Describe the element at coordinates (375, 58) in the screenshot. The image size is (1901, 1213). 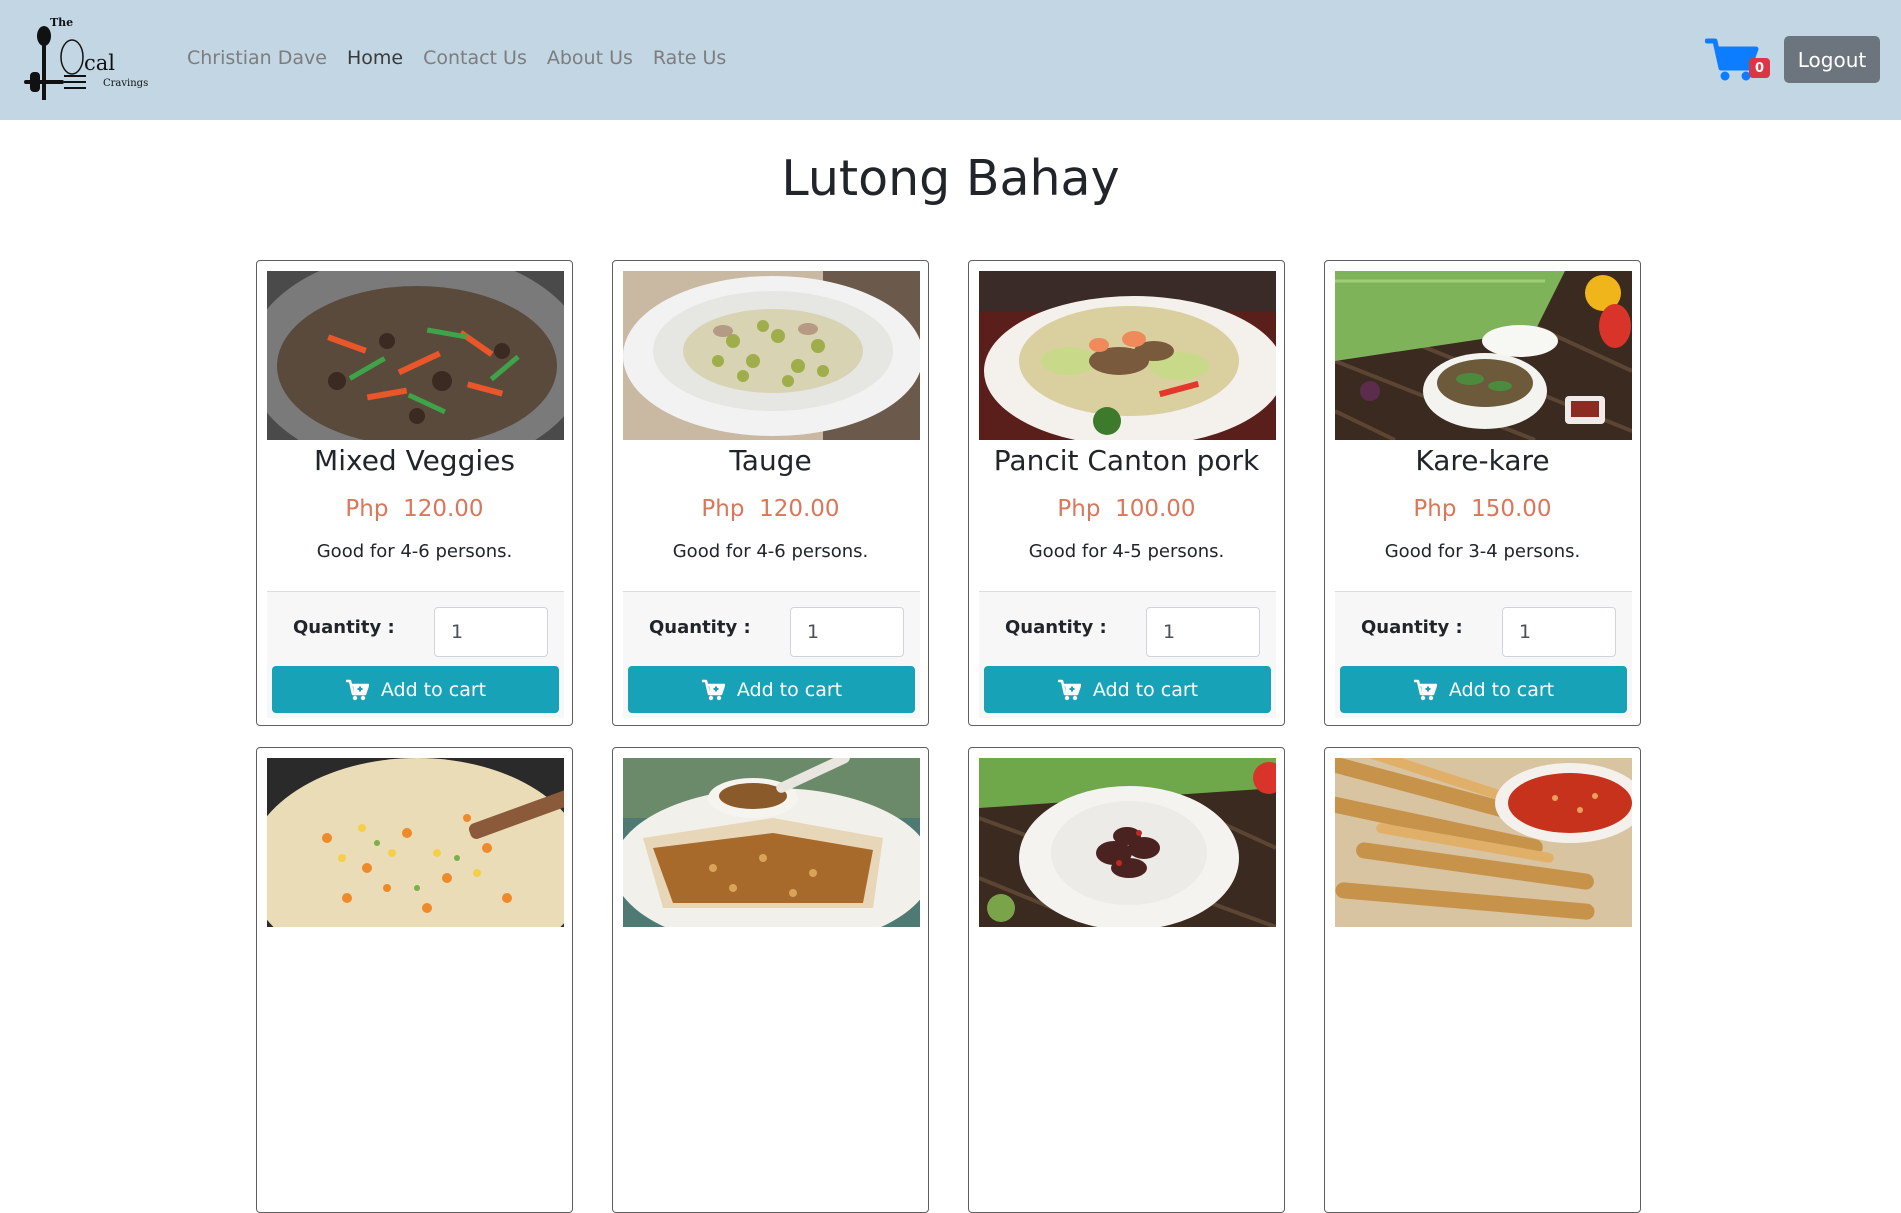
I see `nav-link-home: Home` at that location.